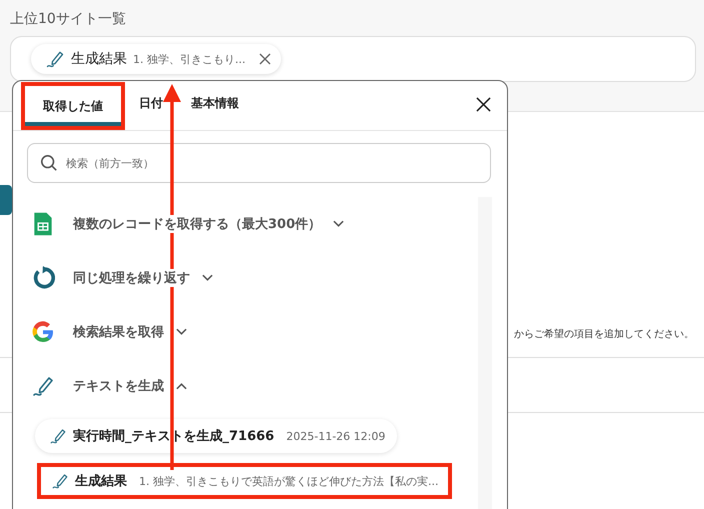 This screenshot has height=509, width=704. What do you see at coordinates (43, 332) in the screenshot?
I see `g-logo-icon` at bounding box center [43, 332].